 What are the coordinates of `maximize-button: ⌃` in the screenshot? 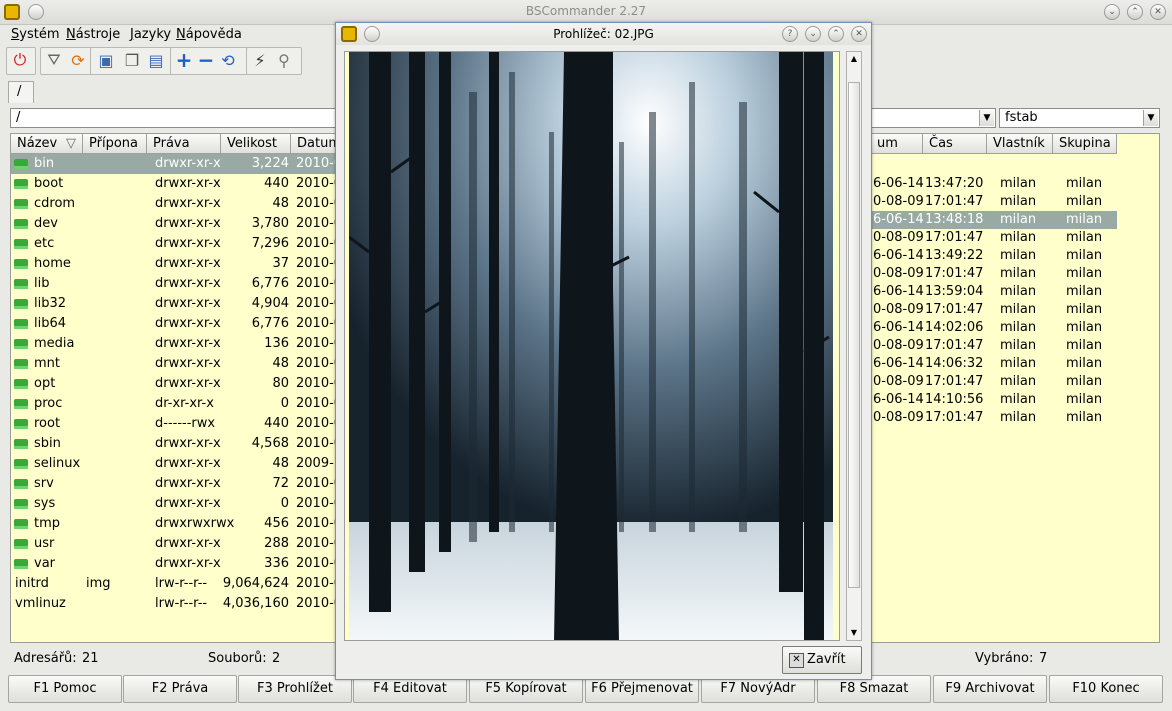 It's located at (1135, 12).